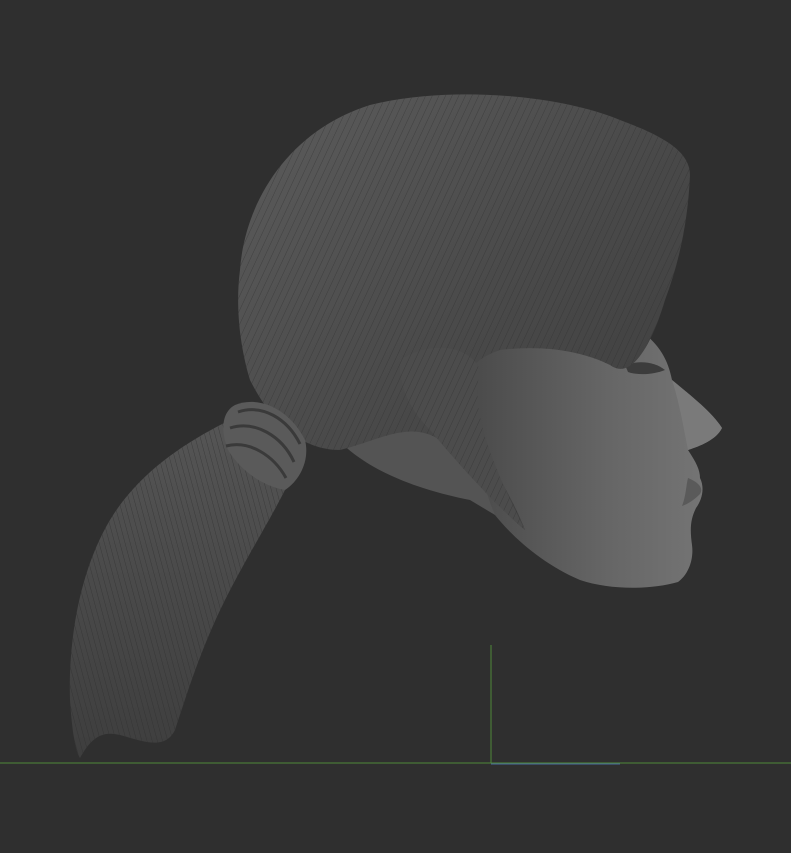 The height and width of the screenshot is (853, 791). I want to click on face-mesh, so click(596, 455).